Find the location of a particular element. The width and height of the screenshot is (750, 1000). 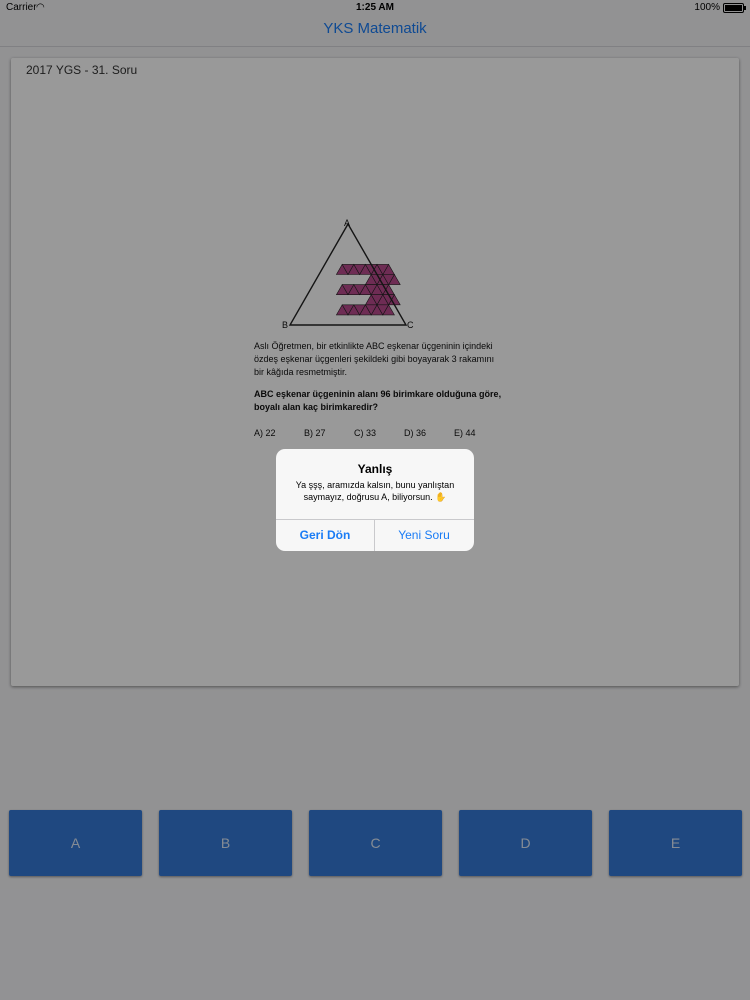

answer-button-c: C is located at coordinates (375, 843).